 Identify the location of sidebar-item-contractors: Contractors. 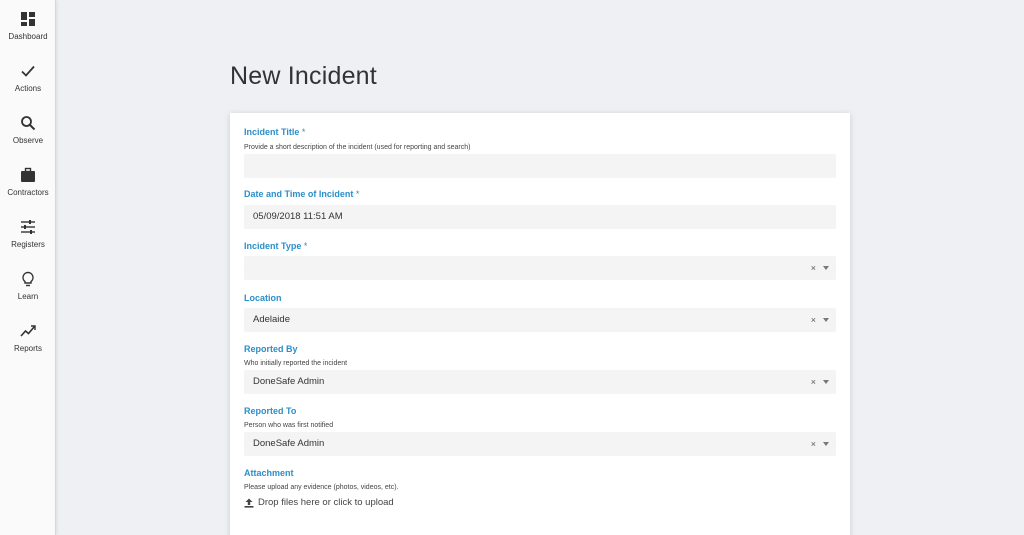
(28, 190).